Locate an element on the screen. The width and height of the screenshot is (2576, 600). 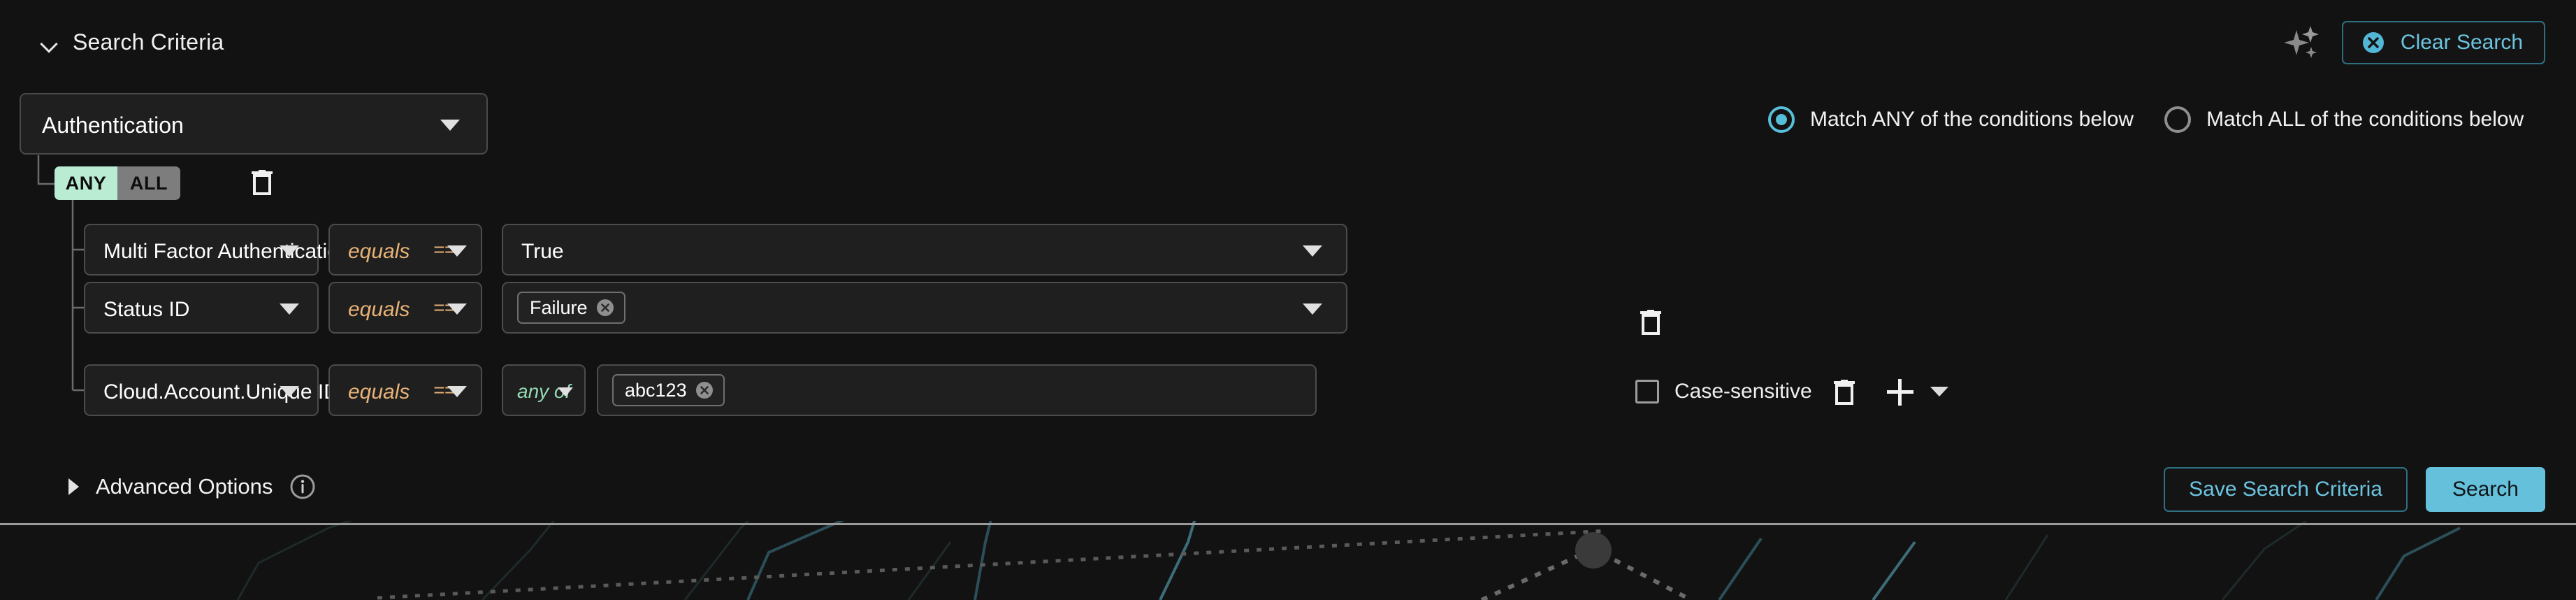
radio-match-all-label: Match ALL of the conditions below is located at coordinates (2365, 119).